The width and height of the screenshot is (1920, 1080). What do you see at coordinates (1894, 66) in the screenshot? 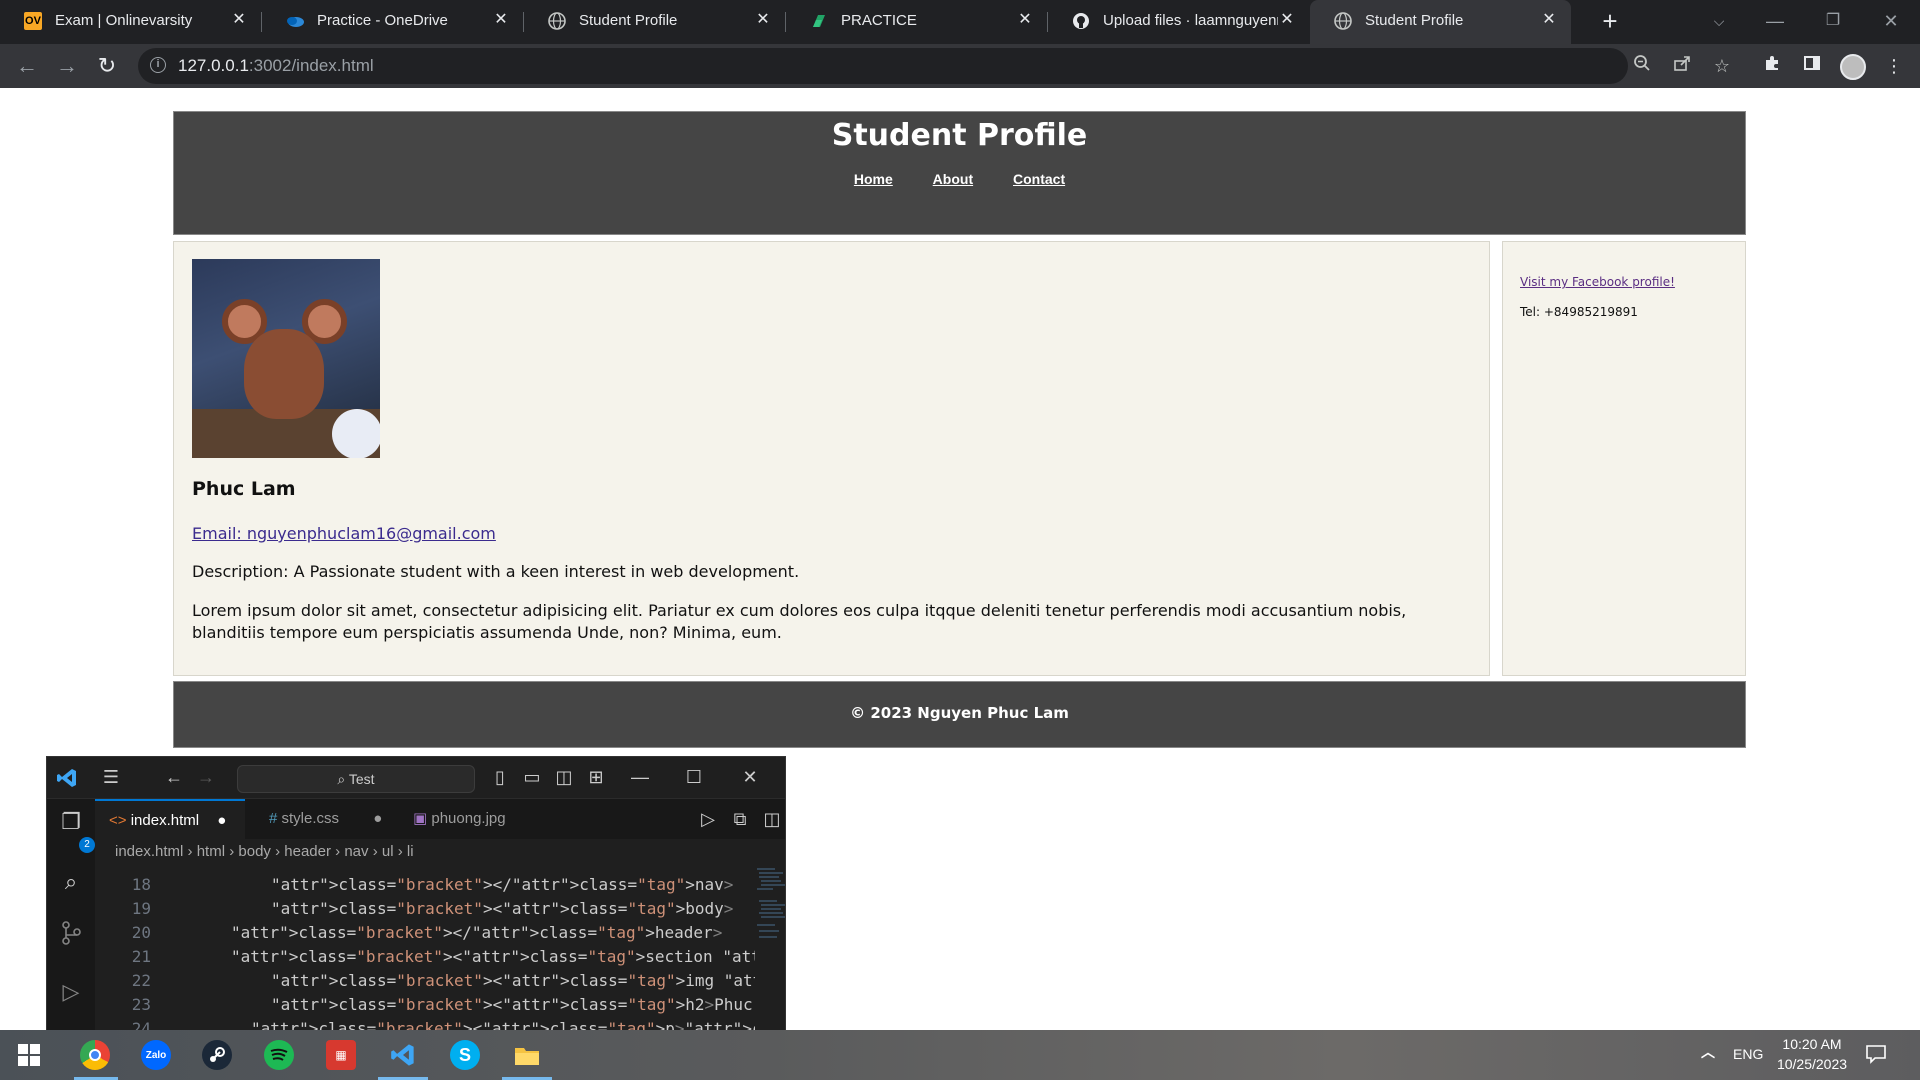
I see `menu-kebab-icon: ⋮` at bounding box center [1894, 66].